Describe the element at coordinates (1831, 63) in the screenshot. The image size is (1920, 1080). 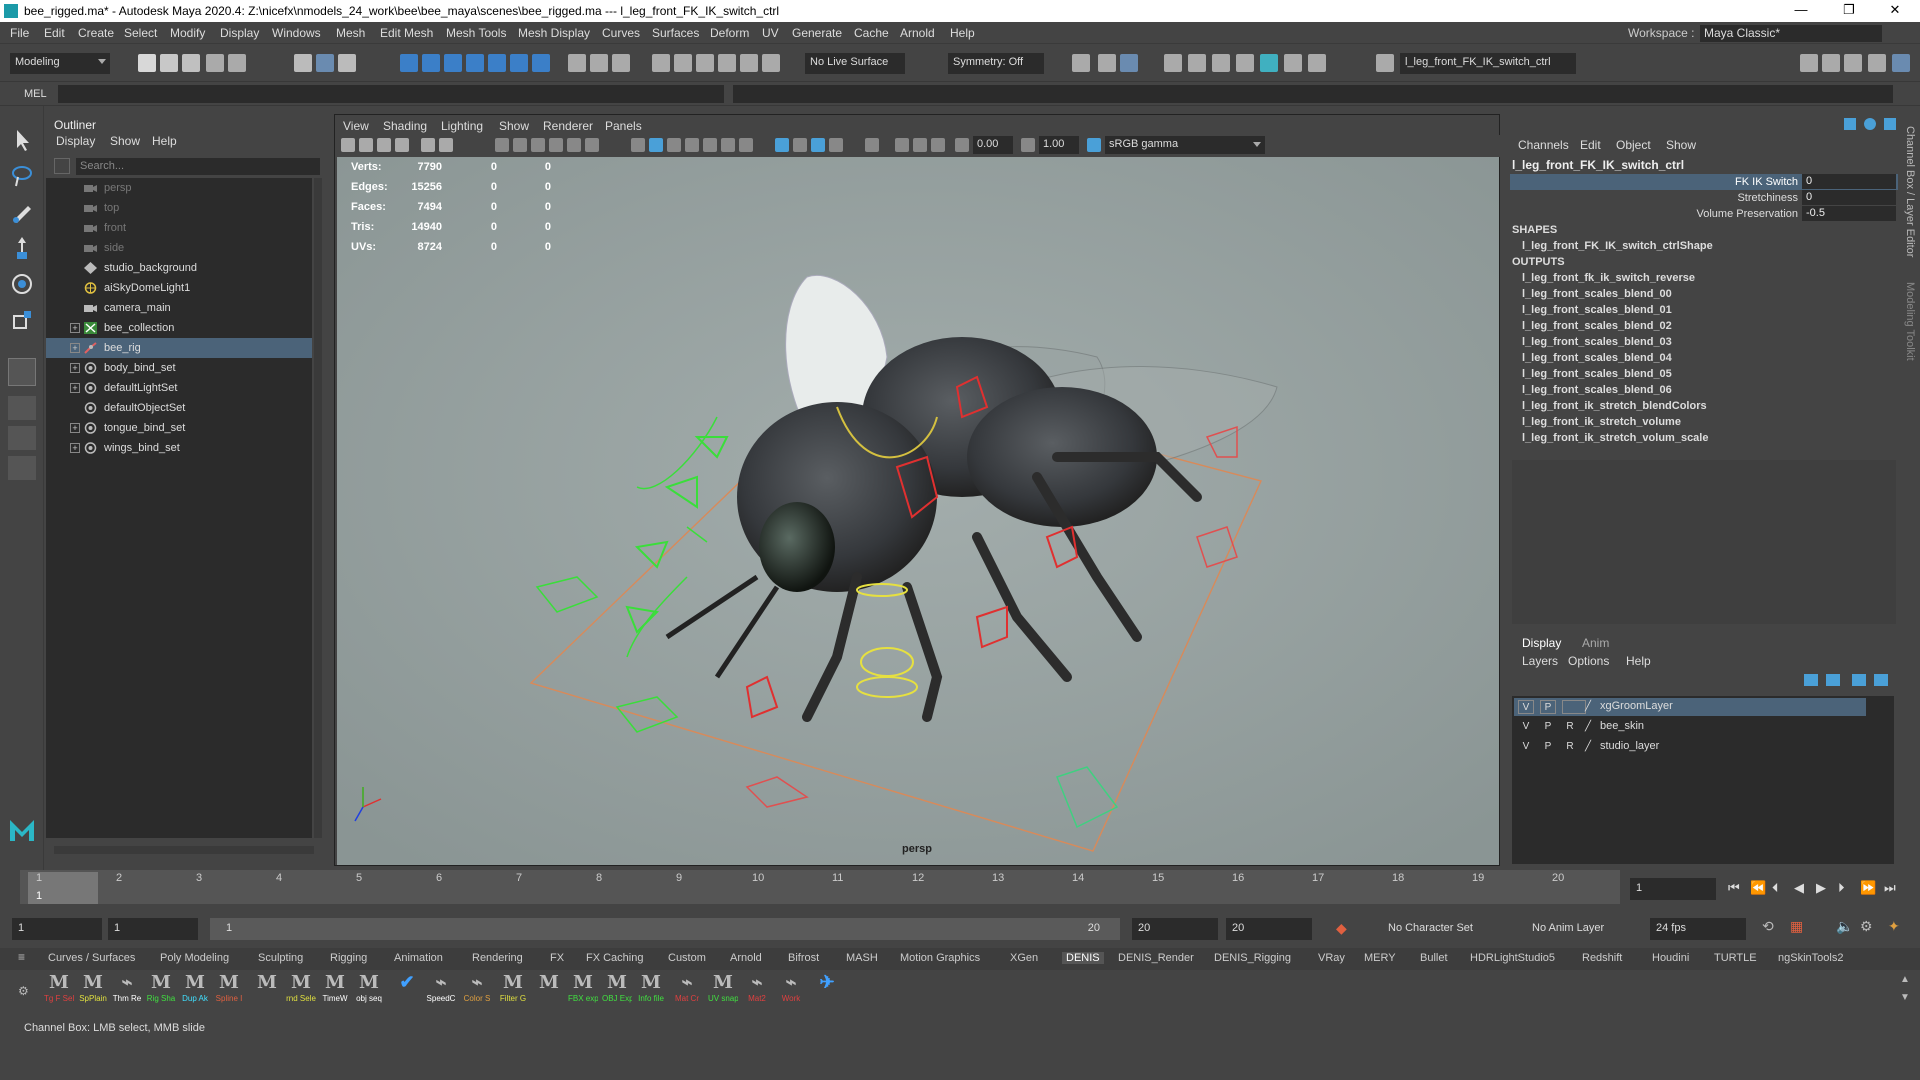
I see `tool-settings-icon` at that location.